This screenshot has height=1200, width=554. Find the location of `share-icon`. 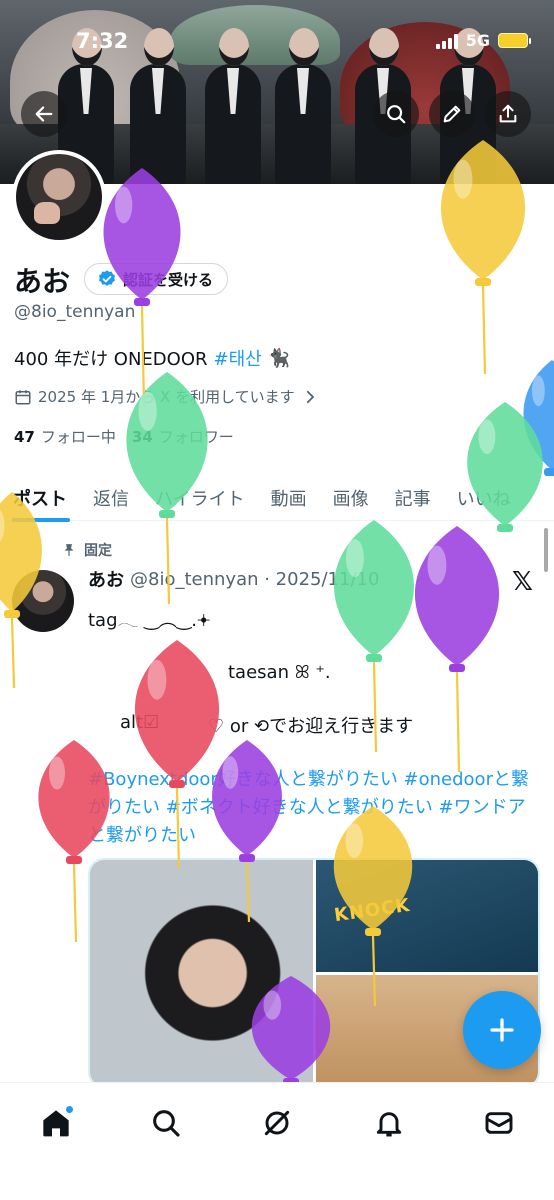

share-icon is located at coordinates (508, 113).